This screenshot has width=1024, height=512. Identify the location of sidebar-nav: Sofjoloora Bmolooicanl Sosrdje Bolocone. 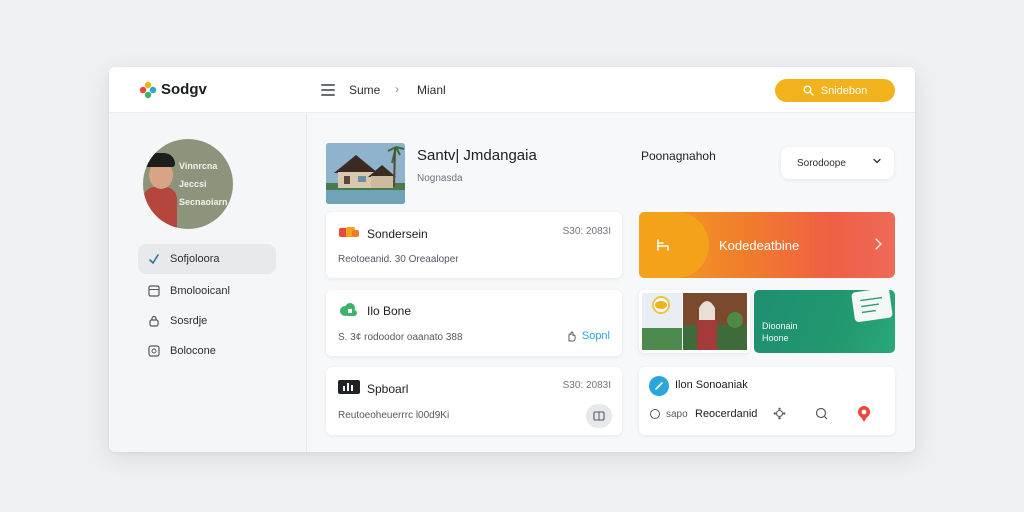
(207, 306).